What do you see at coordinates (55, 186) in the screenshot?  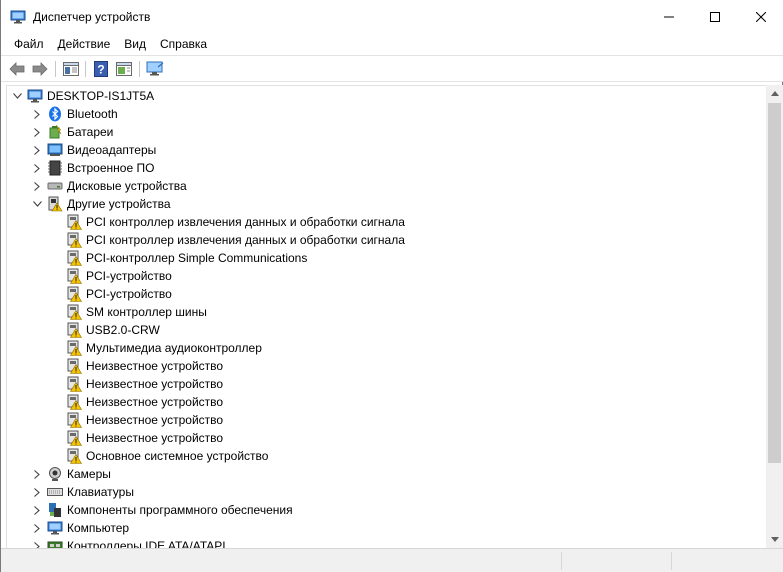 I see `disk-drive-icon` at bounding box center [55, 186].